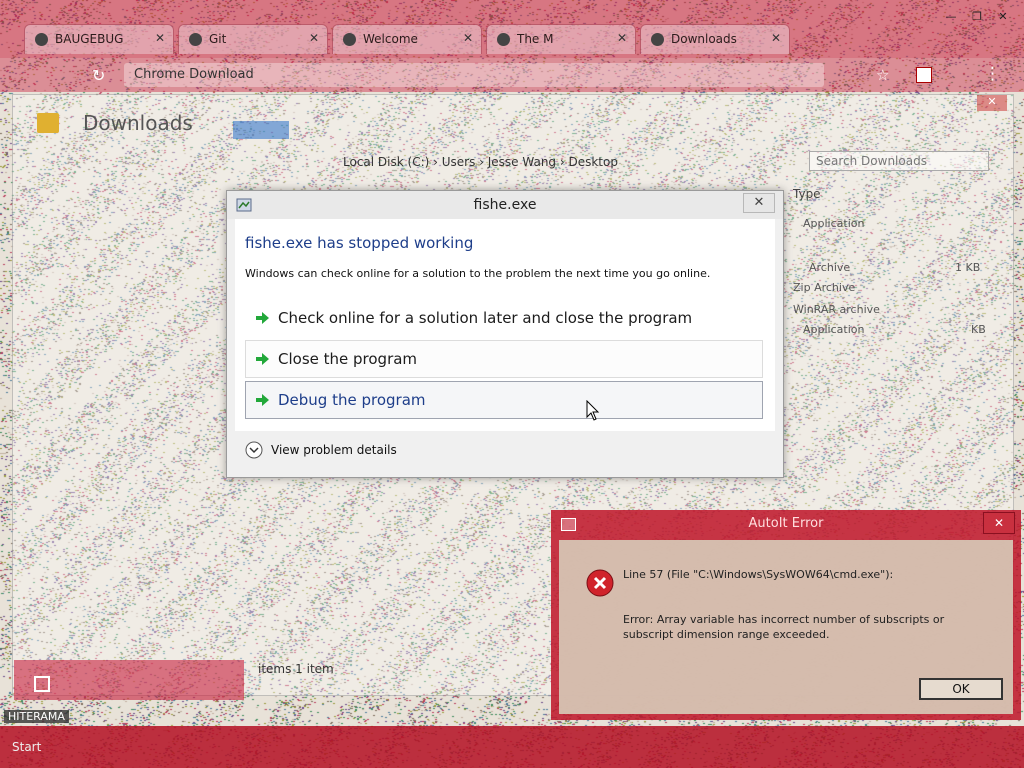  What do you see at coordinates (42, 684) in the screenshot?
I see `window-icon` at bounding box center [42, 684].